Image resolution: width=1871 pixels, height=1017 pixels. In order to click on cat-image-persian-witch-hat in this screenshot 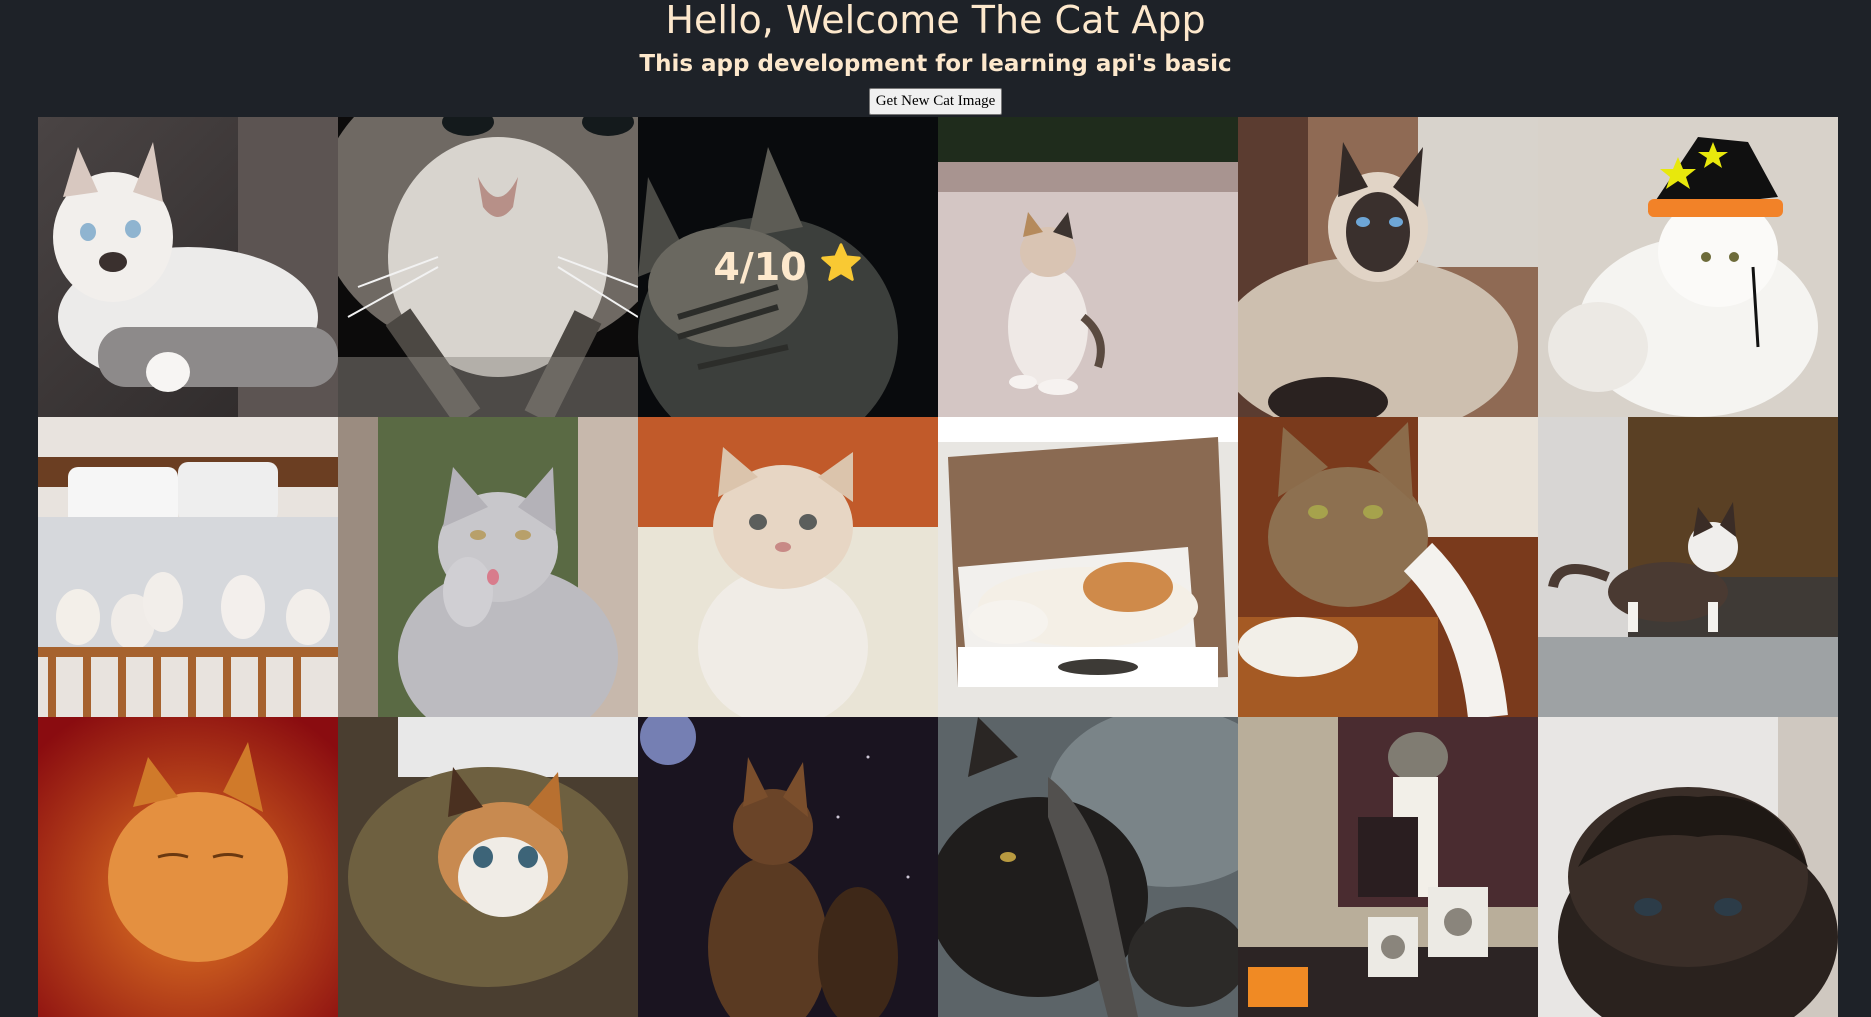, I will do `click(1688, 267)`.